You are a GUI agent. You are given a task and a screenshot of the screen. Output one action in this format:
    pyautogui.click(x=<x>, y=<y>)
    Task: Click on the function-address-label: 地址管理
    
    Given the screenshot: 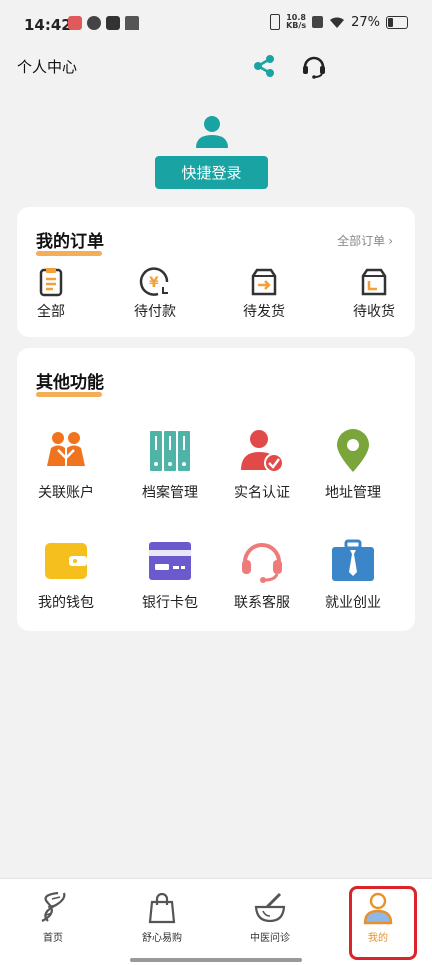 What is the action you would take?
    pyautogui.click(x=353, y=493)
    